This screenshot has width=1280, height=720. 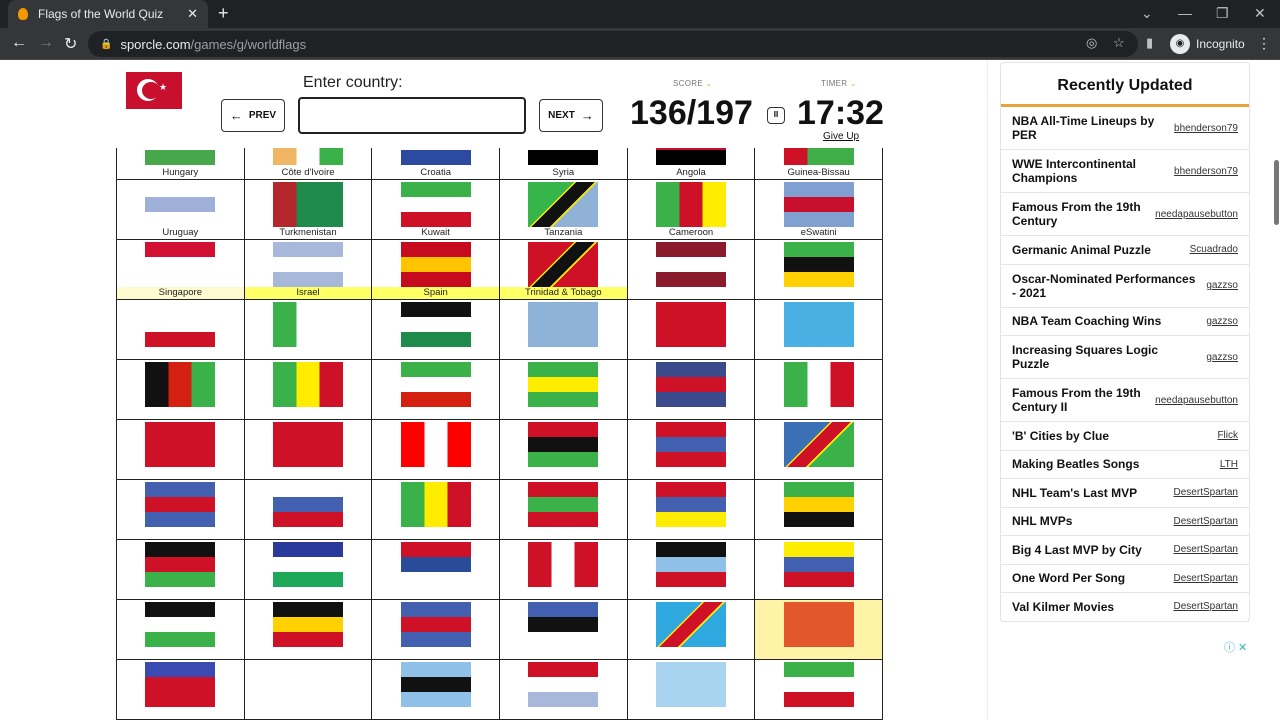 I want to click on pause-button: II, so click(x=776, y=115).